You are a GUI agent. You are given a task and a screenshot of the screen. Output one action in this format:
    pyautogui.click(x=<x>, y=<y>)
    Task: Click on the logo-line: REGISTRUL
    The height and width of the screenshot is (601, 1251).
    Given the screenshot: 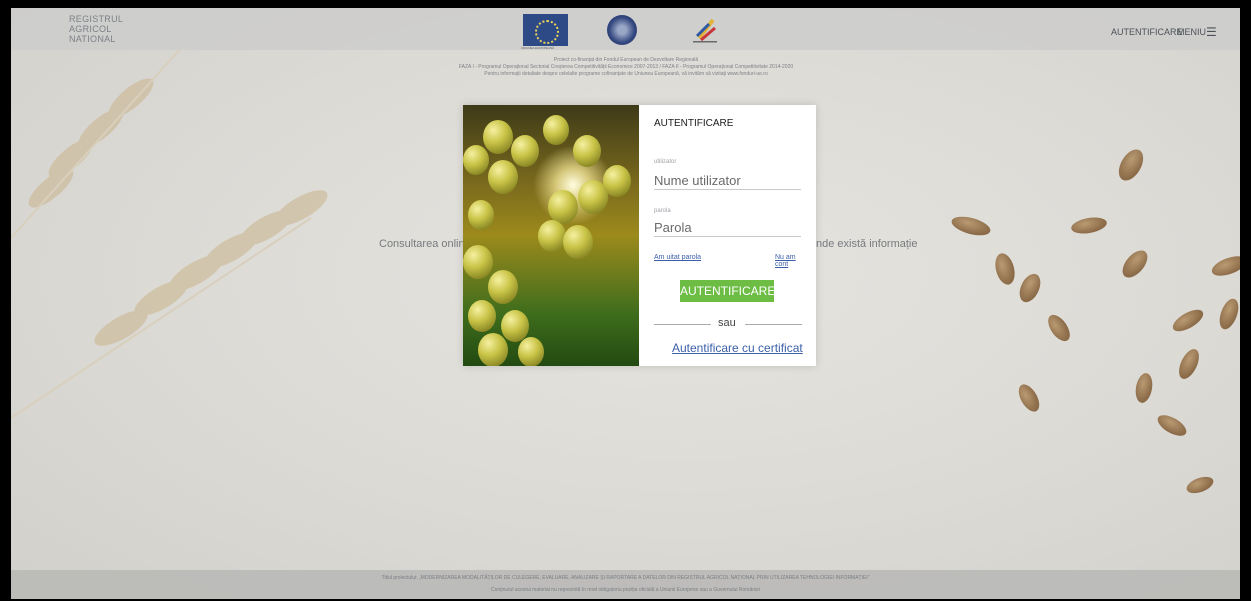 What is the action you would take?
    pyautogui.click(x=96, y=19)
    